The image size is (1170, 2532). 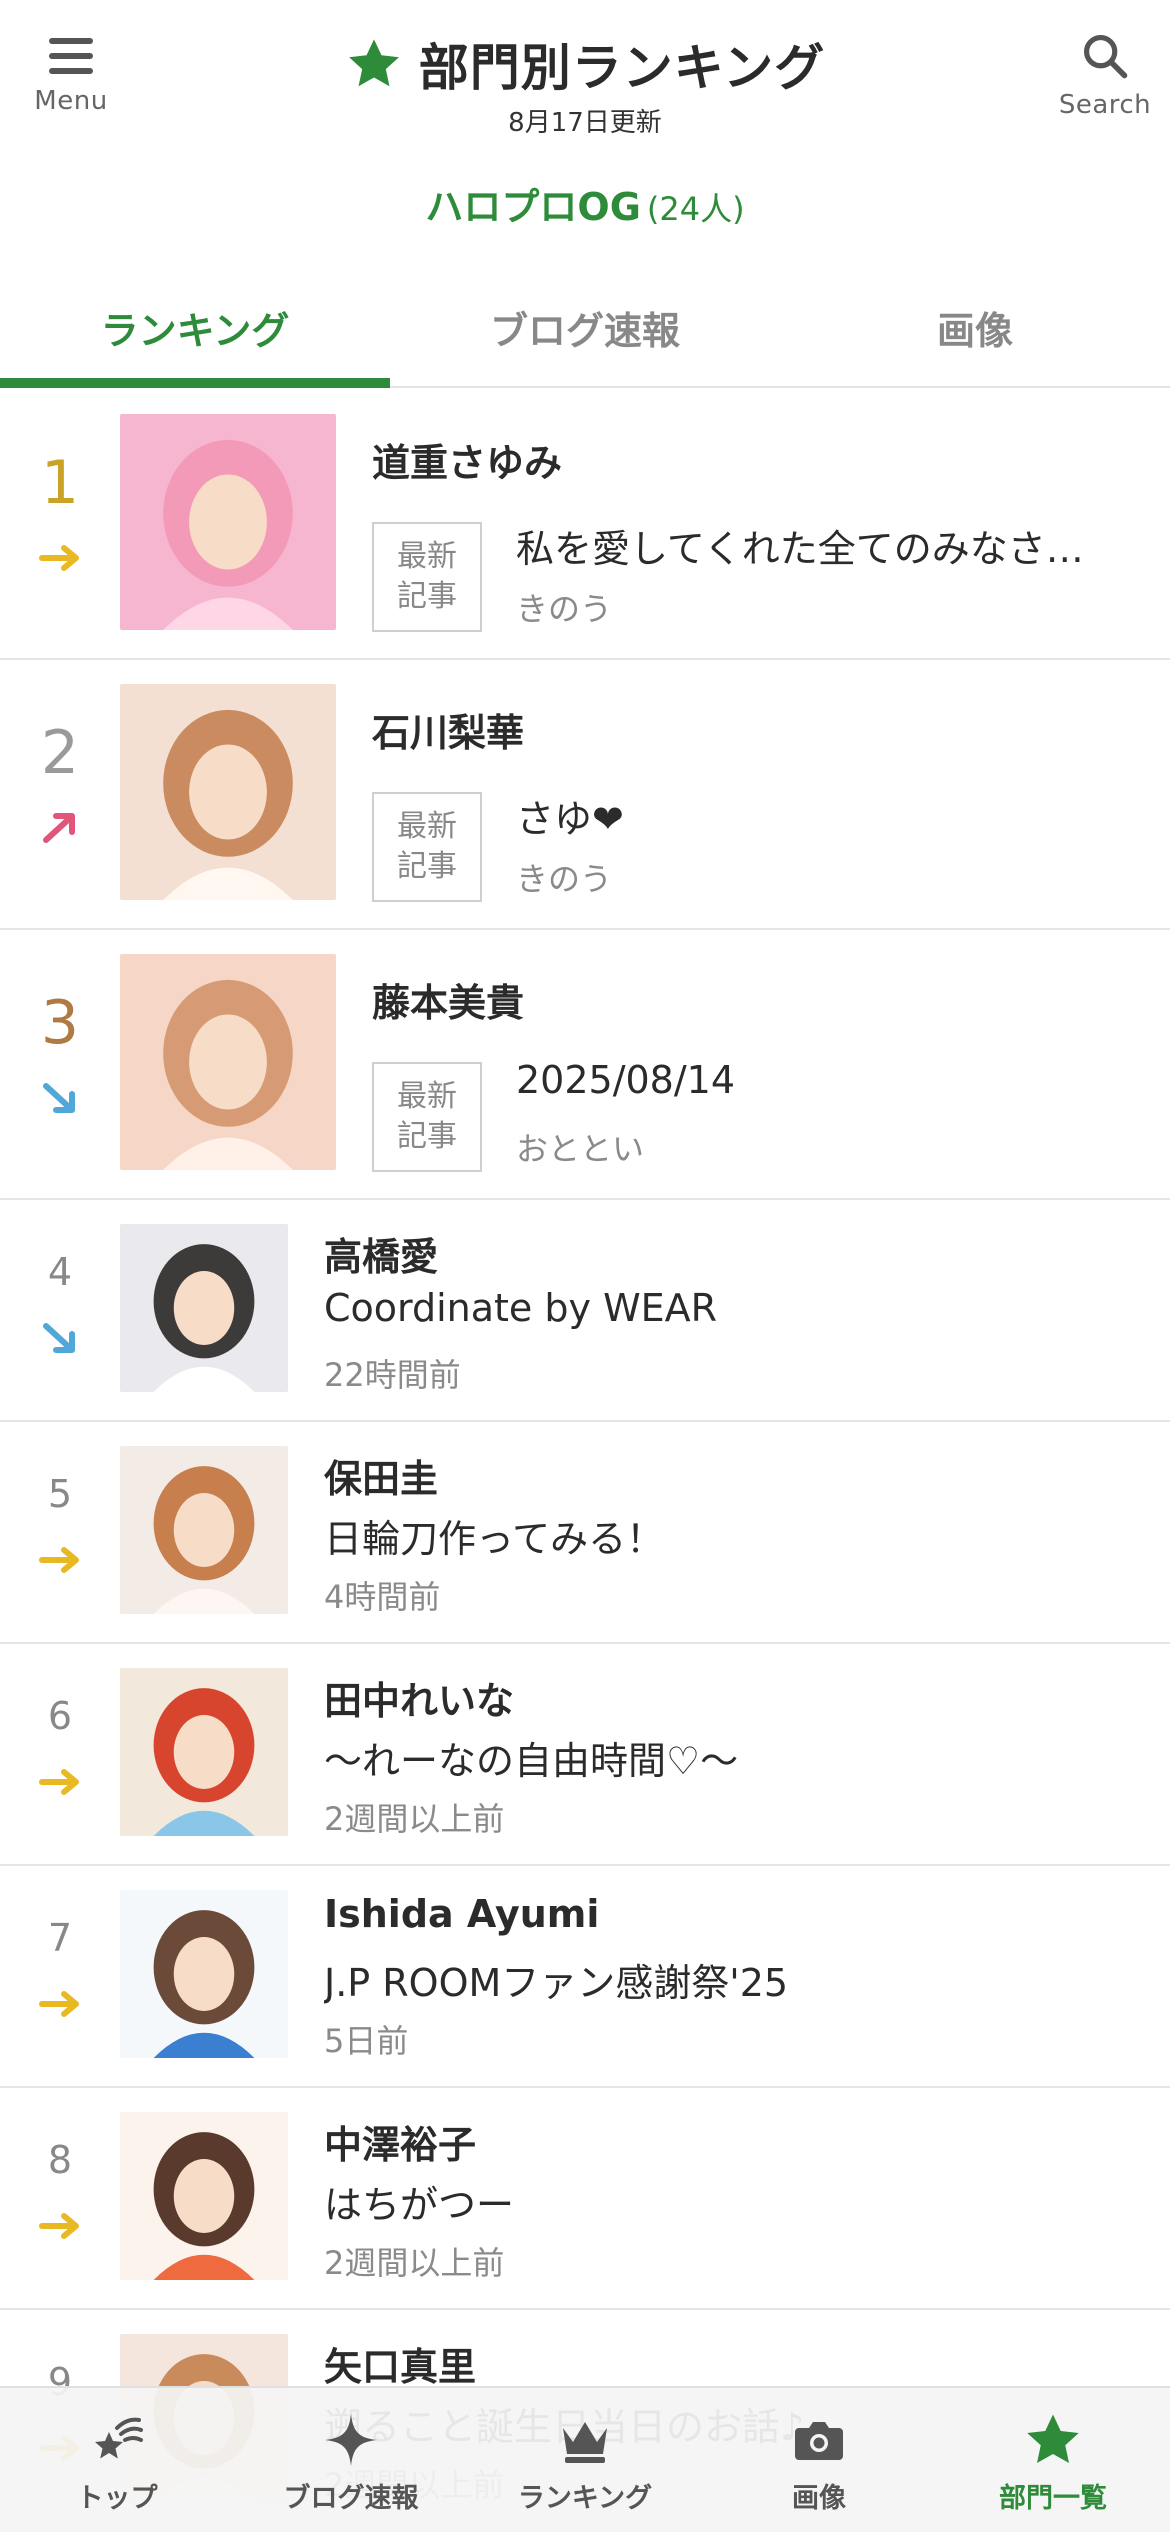 I want to click on latest-post-title: 〜れーなの自由時間♡〜, so click(x=734, y=1757).